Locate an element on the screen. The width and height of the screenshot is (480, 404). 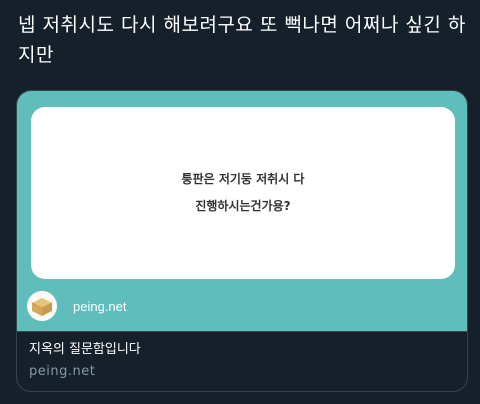
brand-row: peing.net is located at coordinates (77, 306).